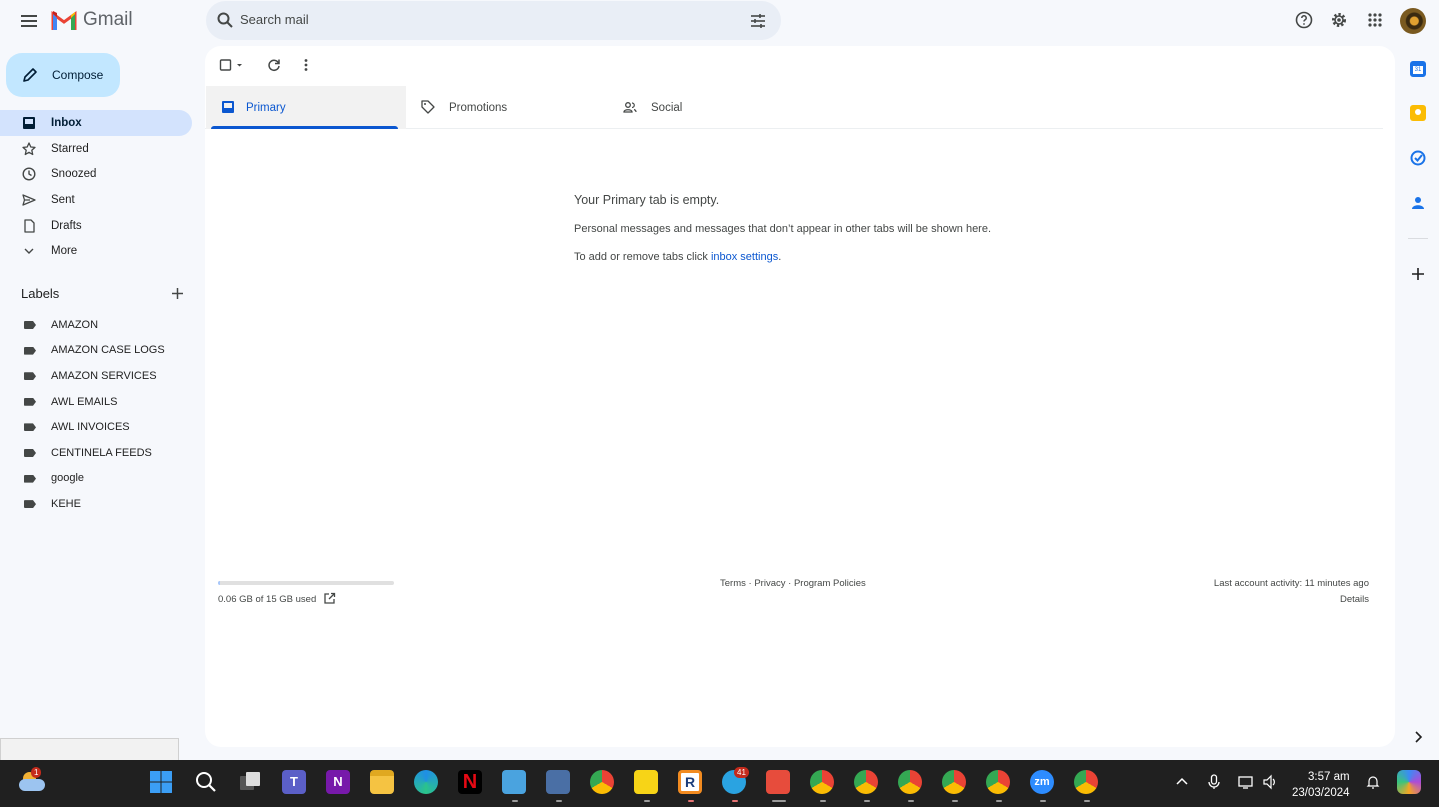 This screenshot has height=807, width=1439. What do you see at coordinates (735, 780) in the screenshot?
I see `telegram-icon: 41` at bounding box center [735, 780].